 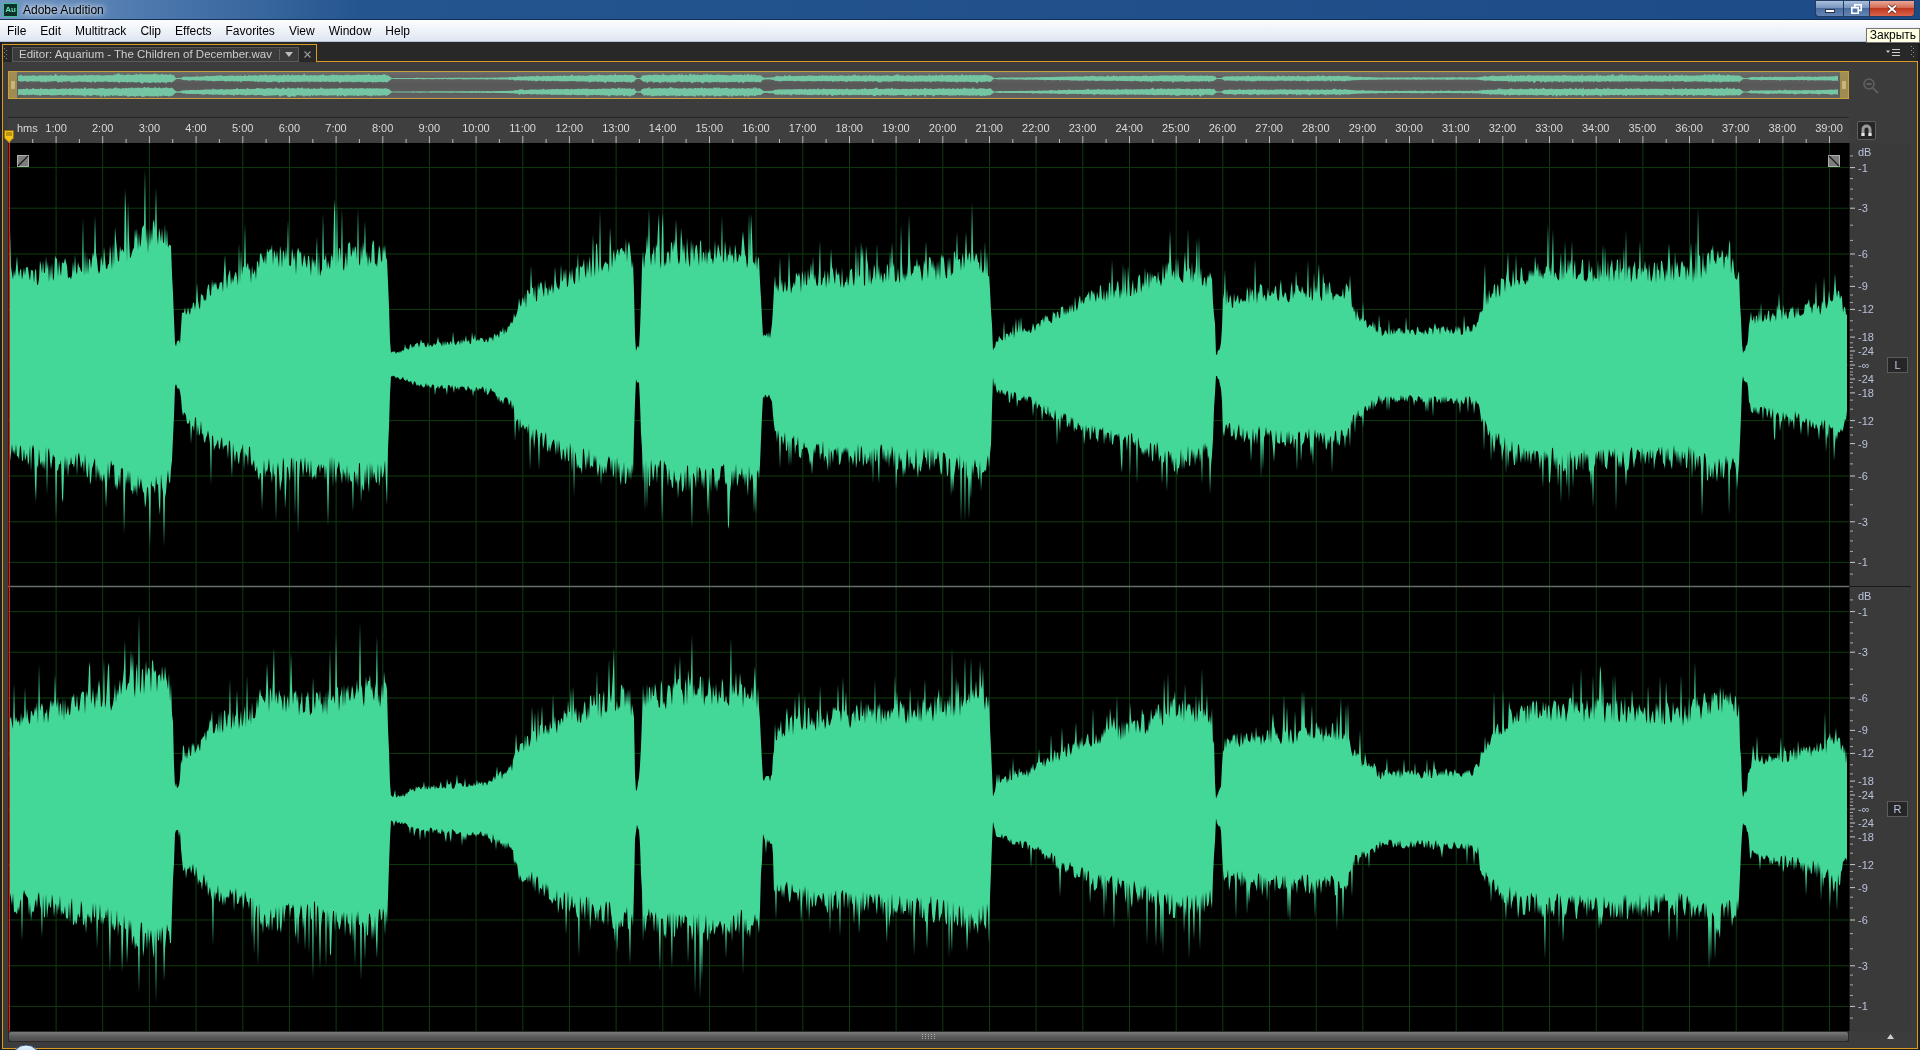 I want to click on restore-button, so click(x=1856, y=8).